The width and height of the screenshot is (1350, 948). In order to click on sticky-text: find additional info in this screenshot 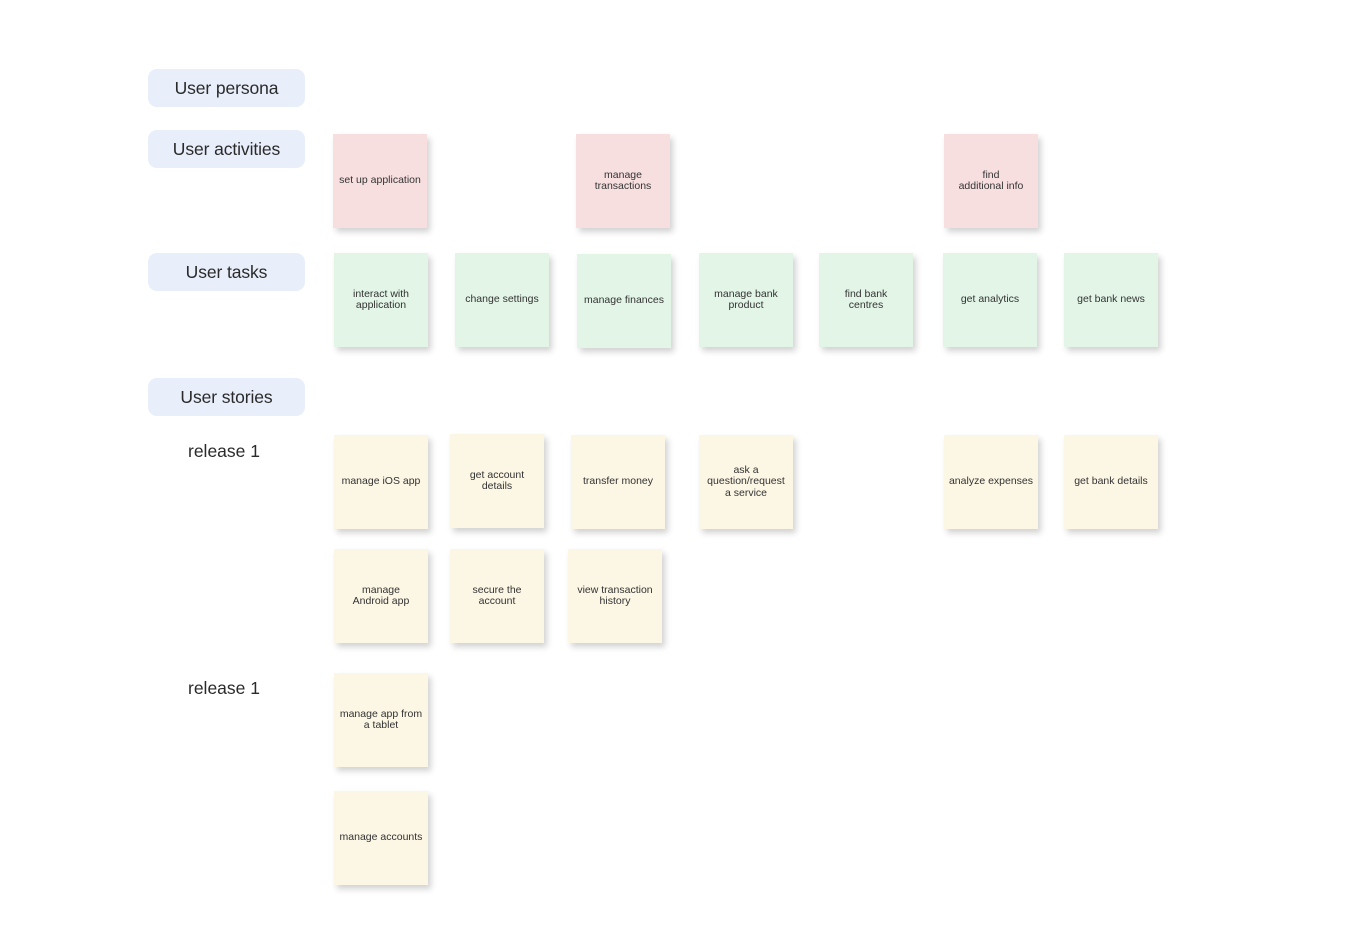, I will do `click(991, 180)`.